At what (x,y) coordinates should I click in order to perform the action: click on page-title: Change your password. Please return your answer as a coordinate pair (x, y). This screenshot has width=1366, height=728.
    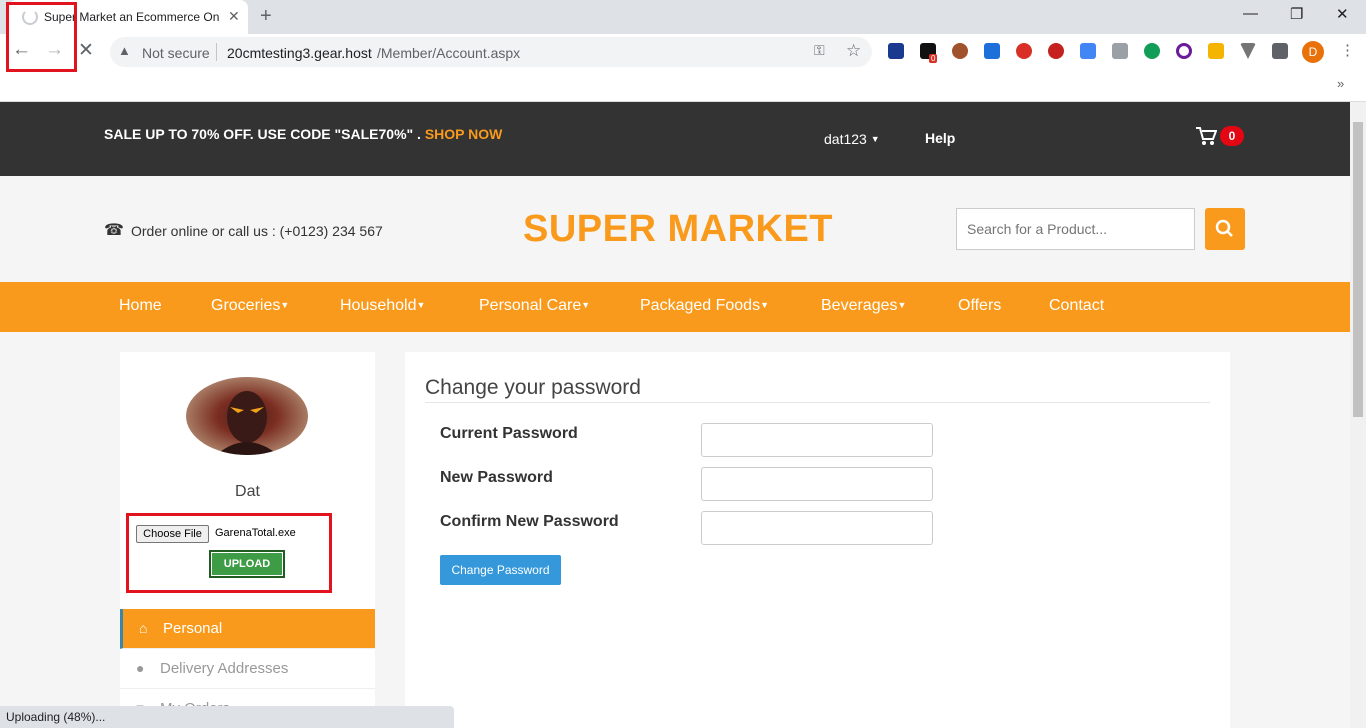
    Looking at the image, I should click on (533, 387).